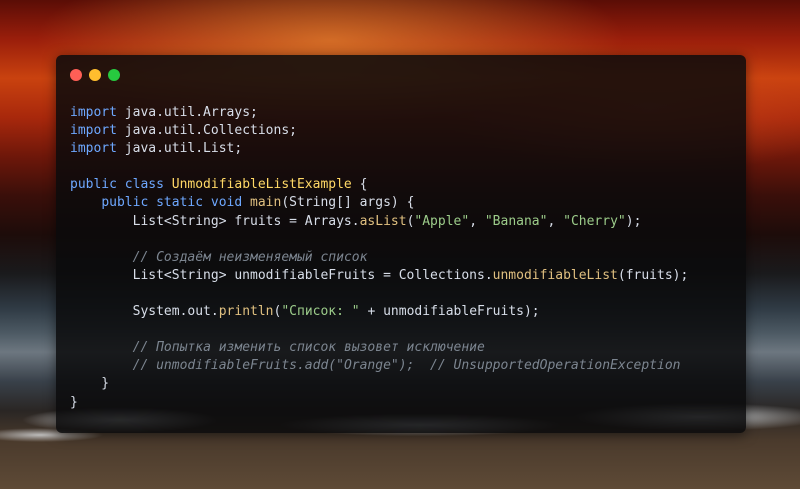  What do you see at coordinates (379, 113) in the screenshot?
I see `code-line: import java.util.Arrays;` at bounding box center [379, 113].